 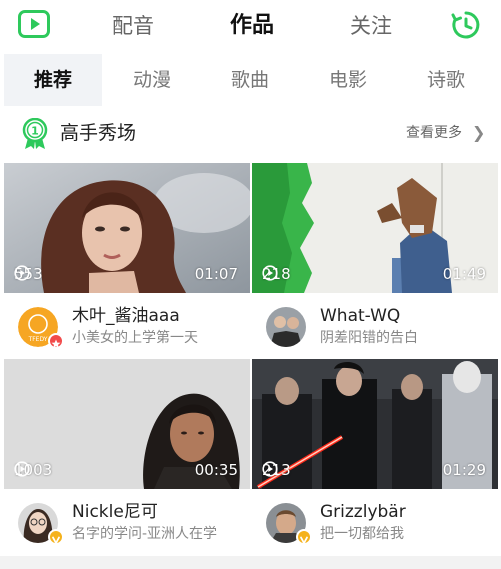 I want to click on card-info: Nickle尼可 名字的学问-亚洲人在学, so click(x=127, y=520).